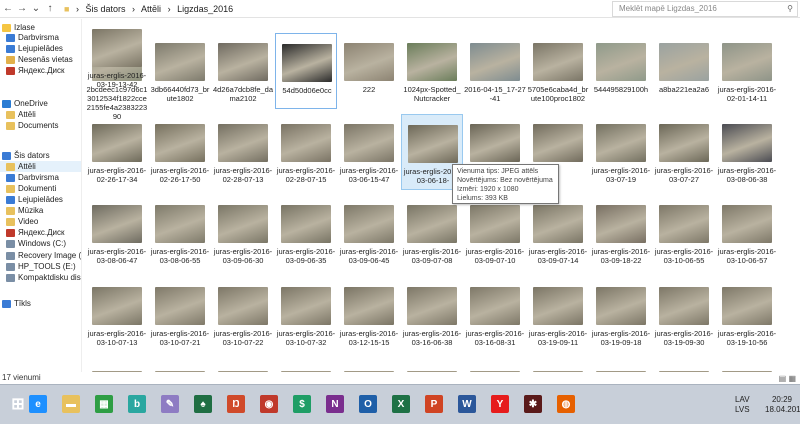  I want to click on file-item: 544495829100h, so click(621, 71).